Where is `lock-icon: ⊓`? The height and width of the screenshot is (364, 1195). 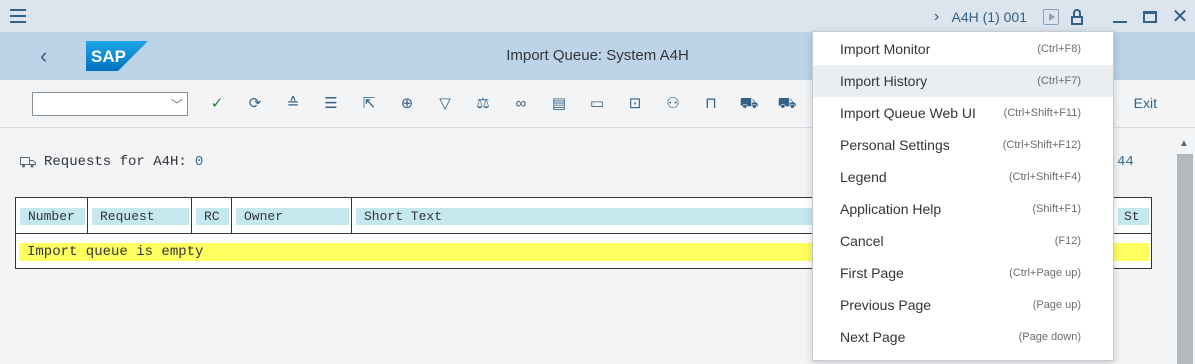 lock-icon: ⊓ is located at coordinates (711, 104).